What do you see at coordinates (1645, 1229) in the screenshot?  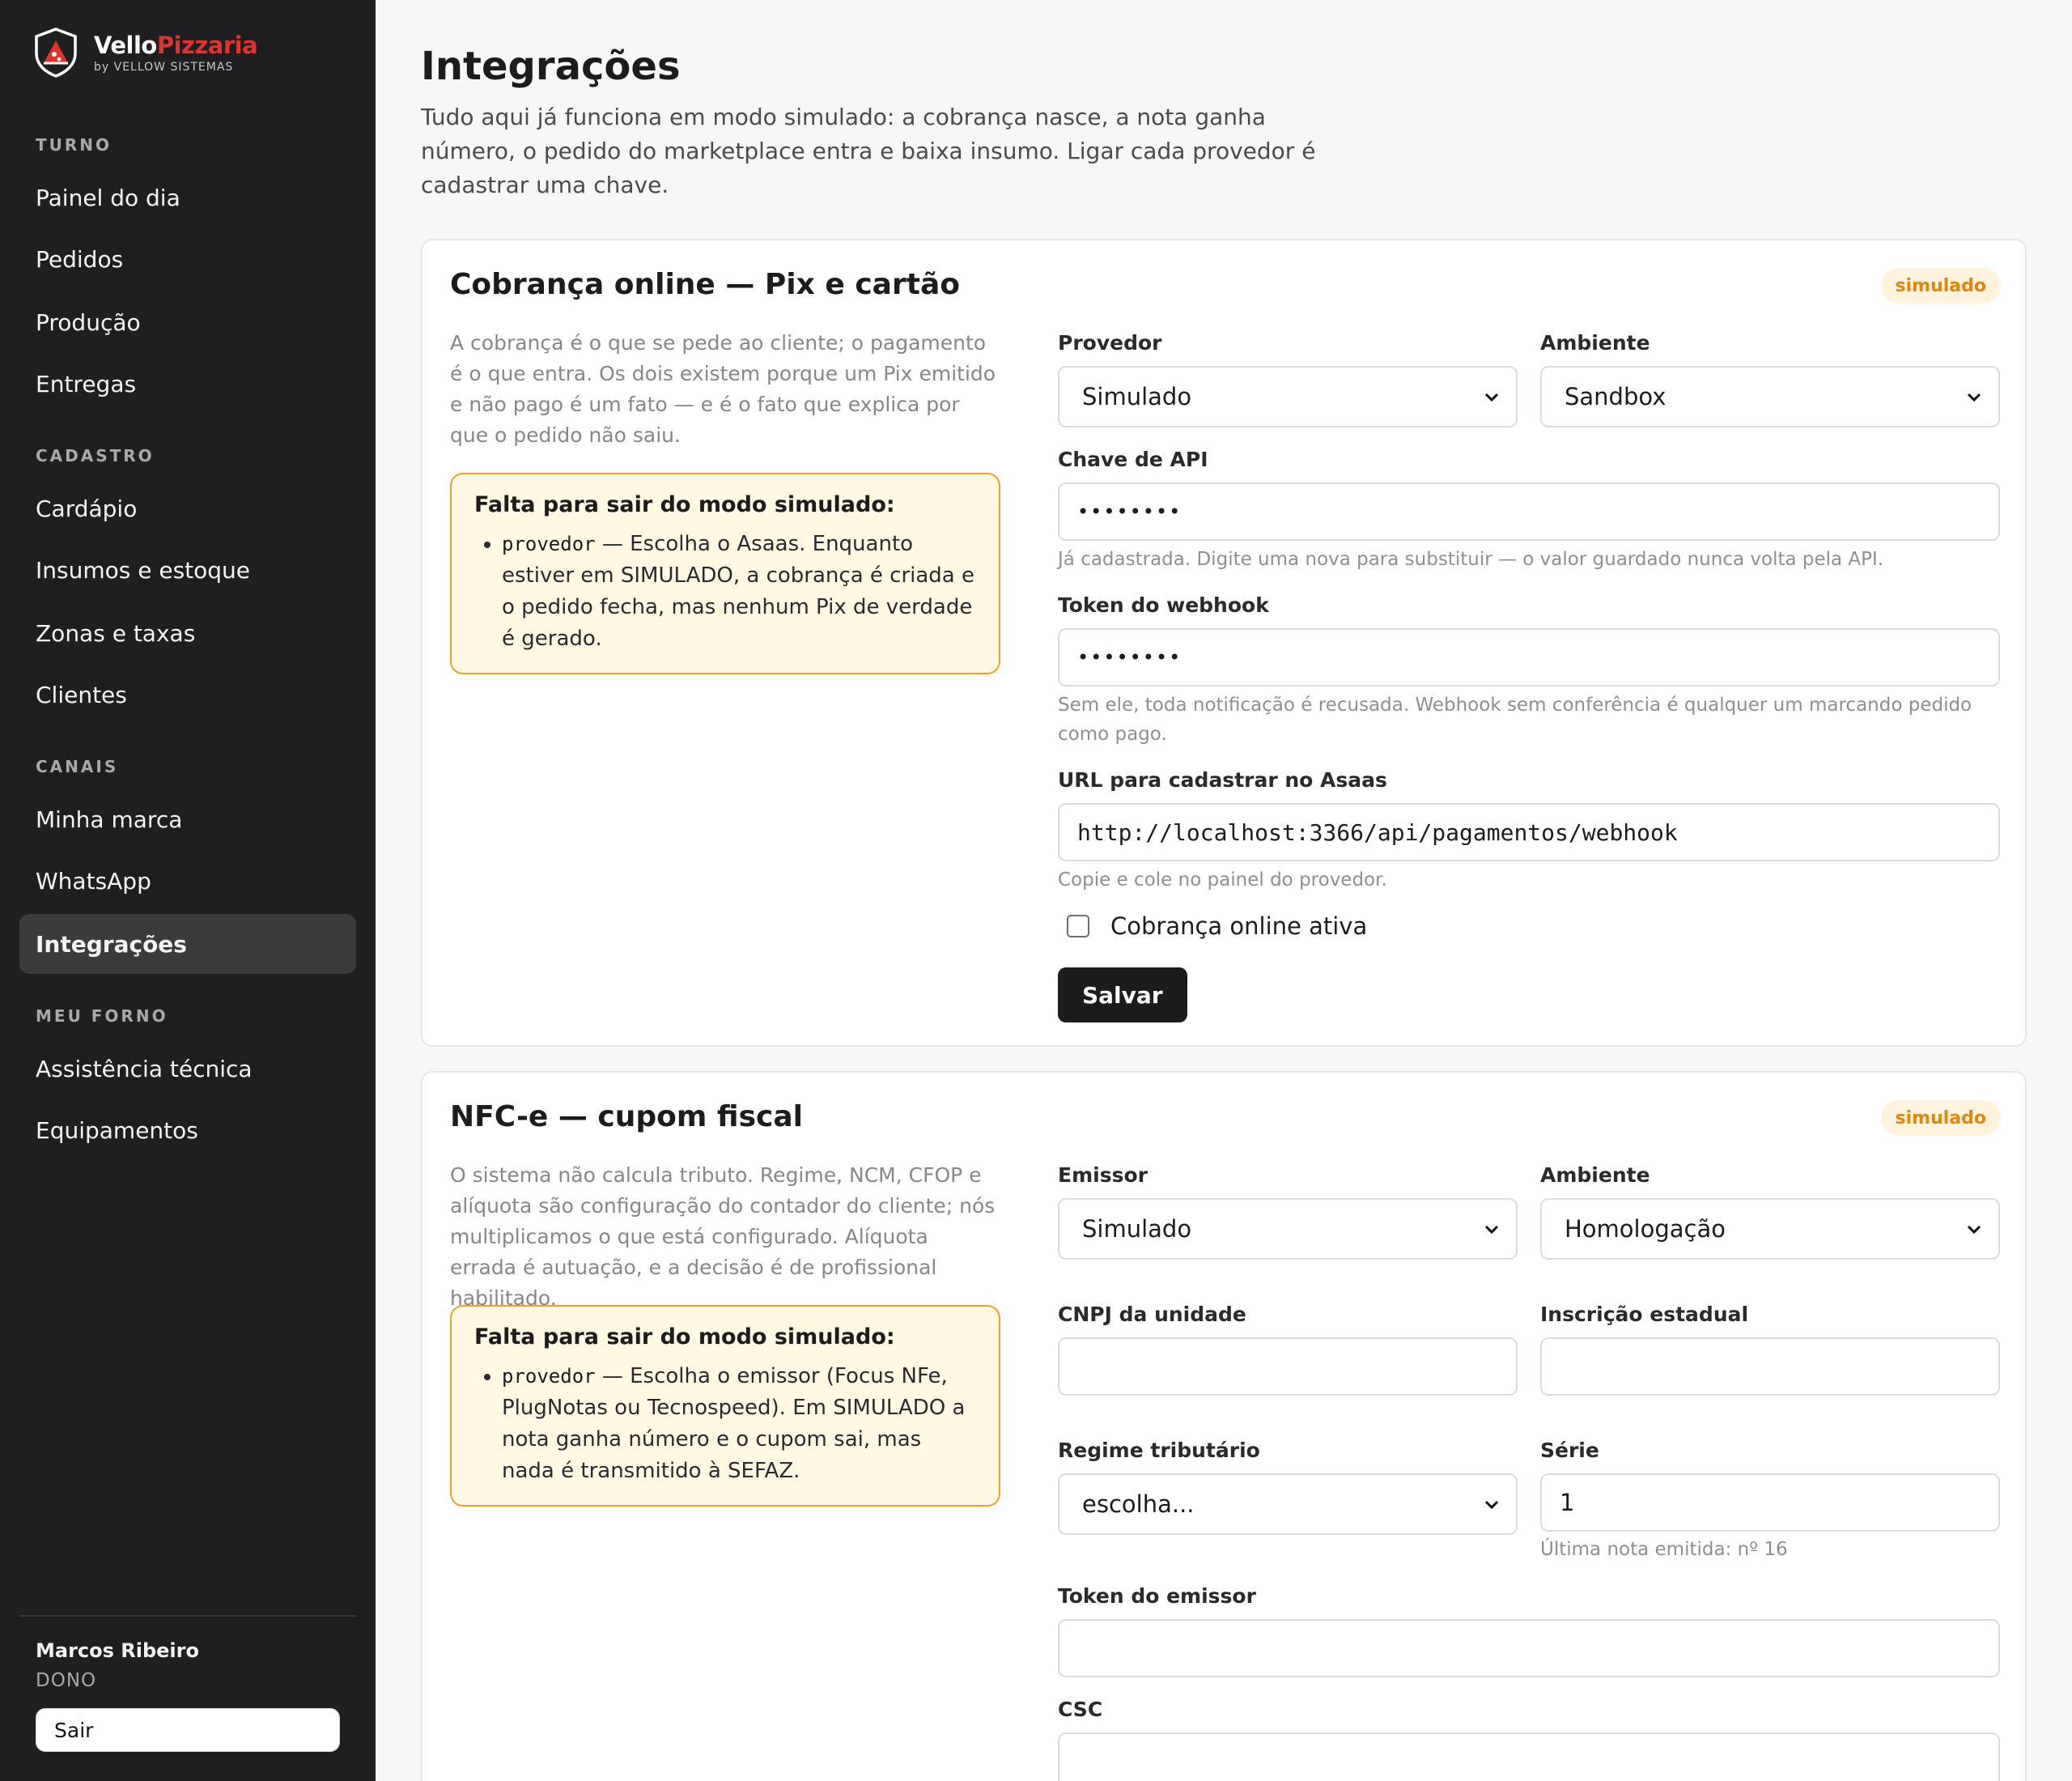 I see `nfce-environment-select-value: Homologação` at bounding box center [1645, 1229].